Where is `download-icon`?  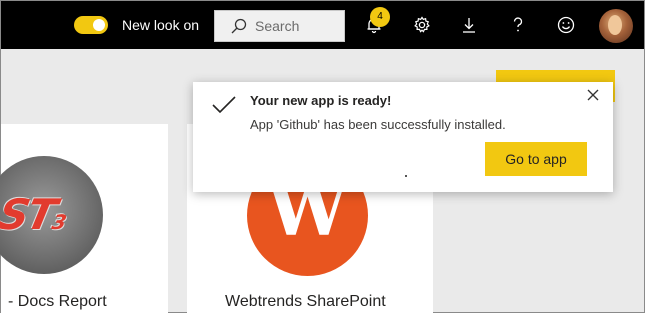
download-icon is located at coordinates (469, 25).